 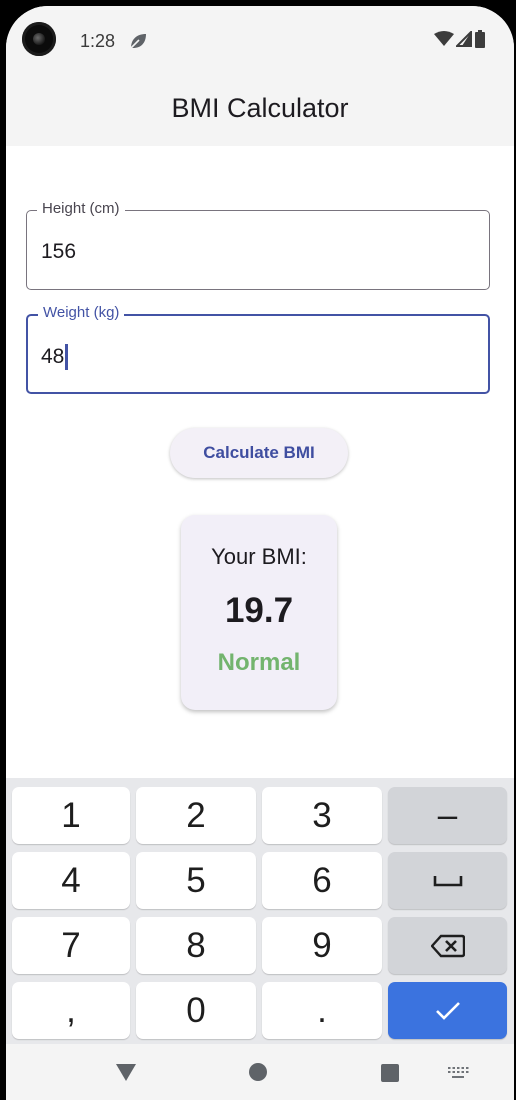 I want to click on checkmark-icon, so click(x=447, y=1010).